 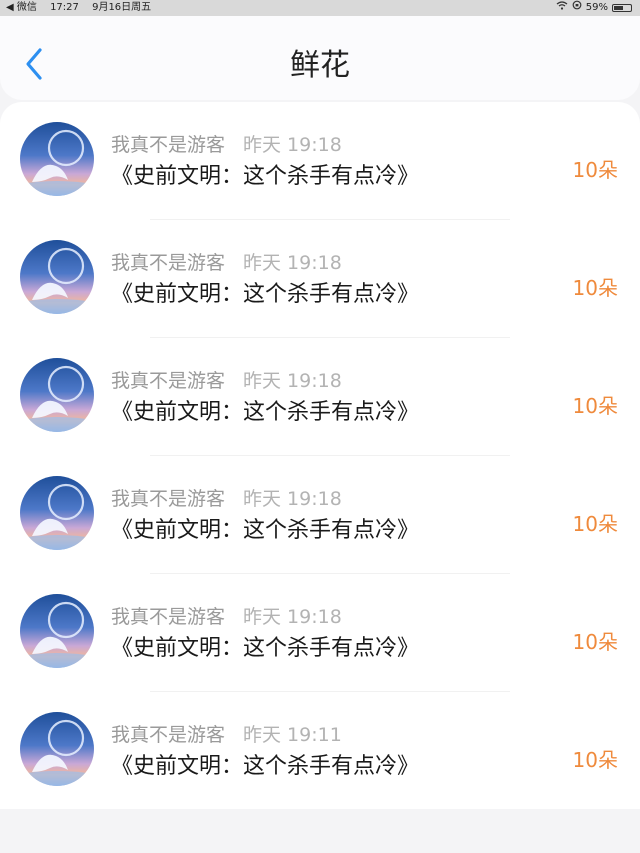 What do you see at coordinates (622, 8) in the screenshot?
I see `battery-icon` at bounding box center [622, 8].